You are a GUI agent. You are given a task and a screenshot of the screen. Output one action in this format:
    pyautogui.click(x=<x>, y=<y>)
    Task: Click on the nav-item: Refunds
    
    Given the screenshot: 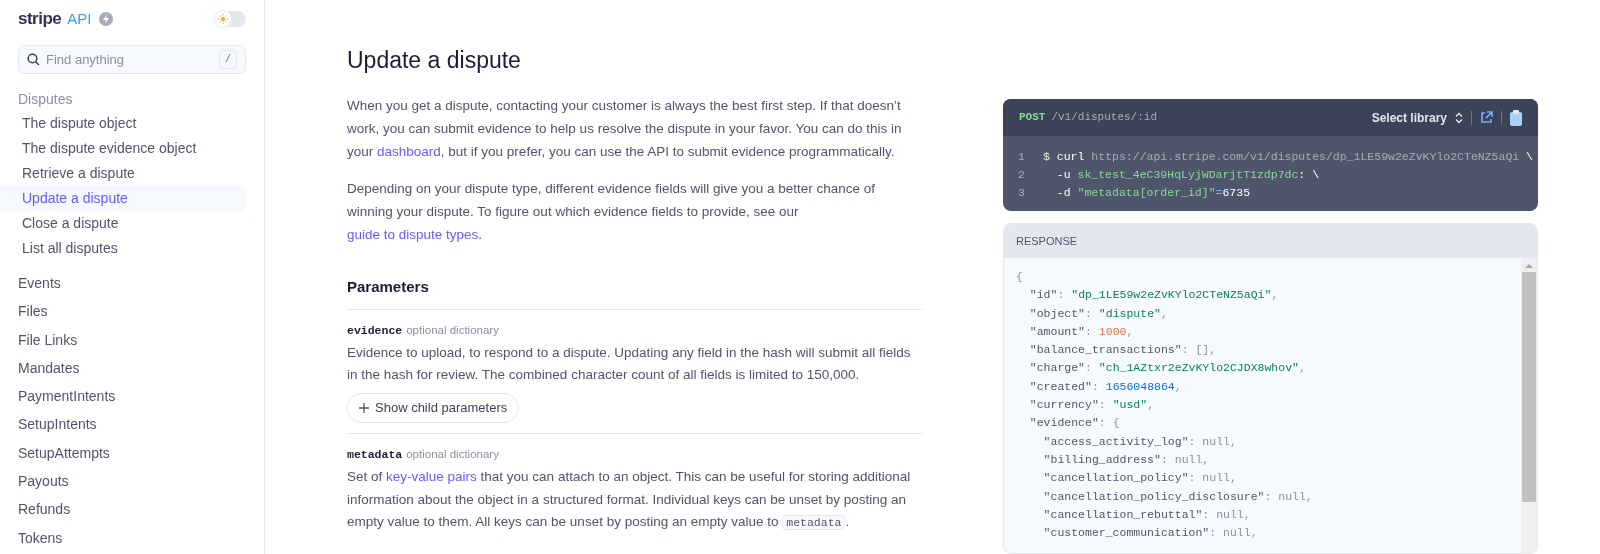 What is the action you would take?
    pyautogui.click(x=132, y=509)
    